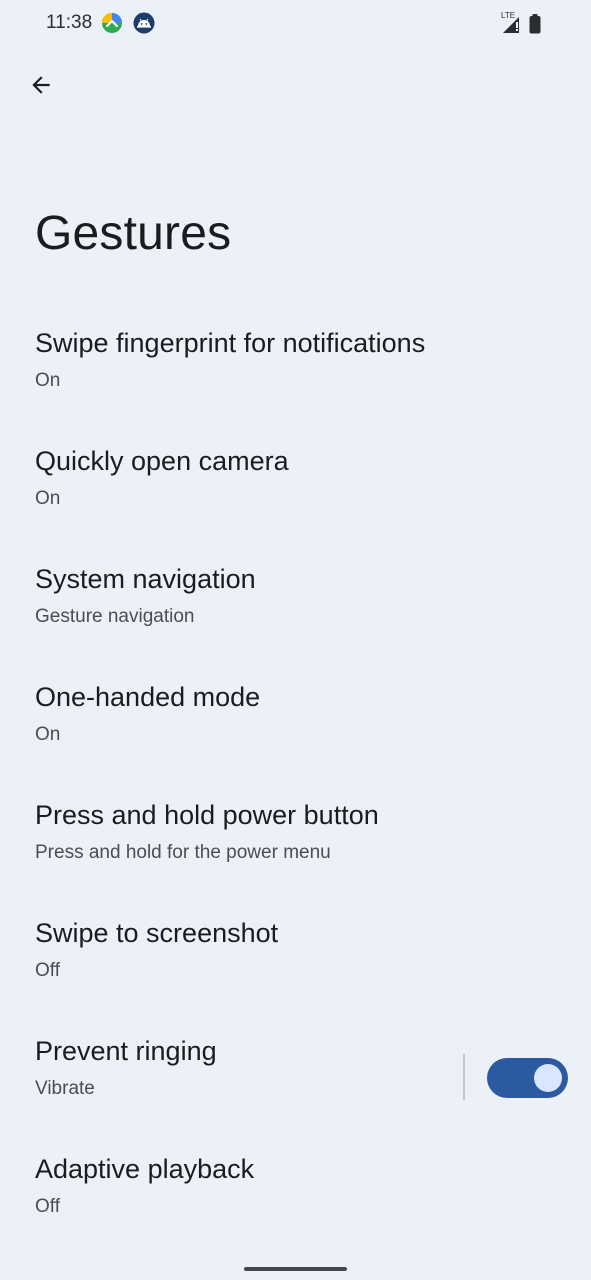 The image size is (591, 1280). I want to click on back-button, so click(41, 85).